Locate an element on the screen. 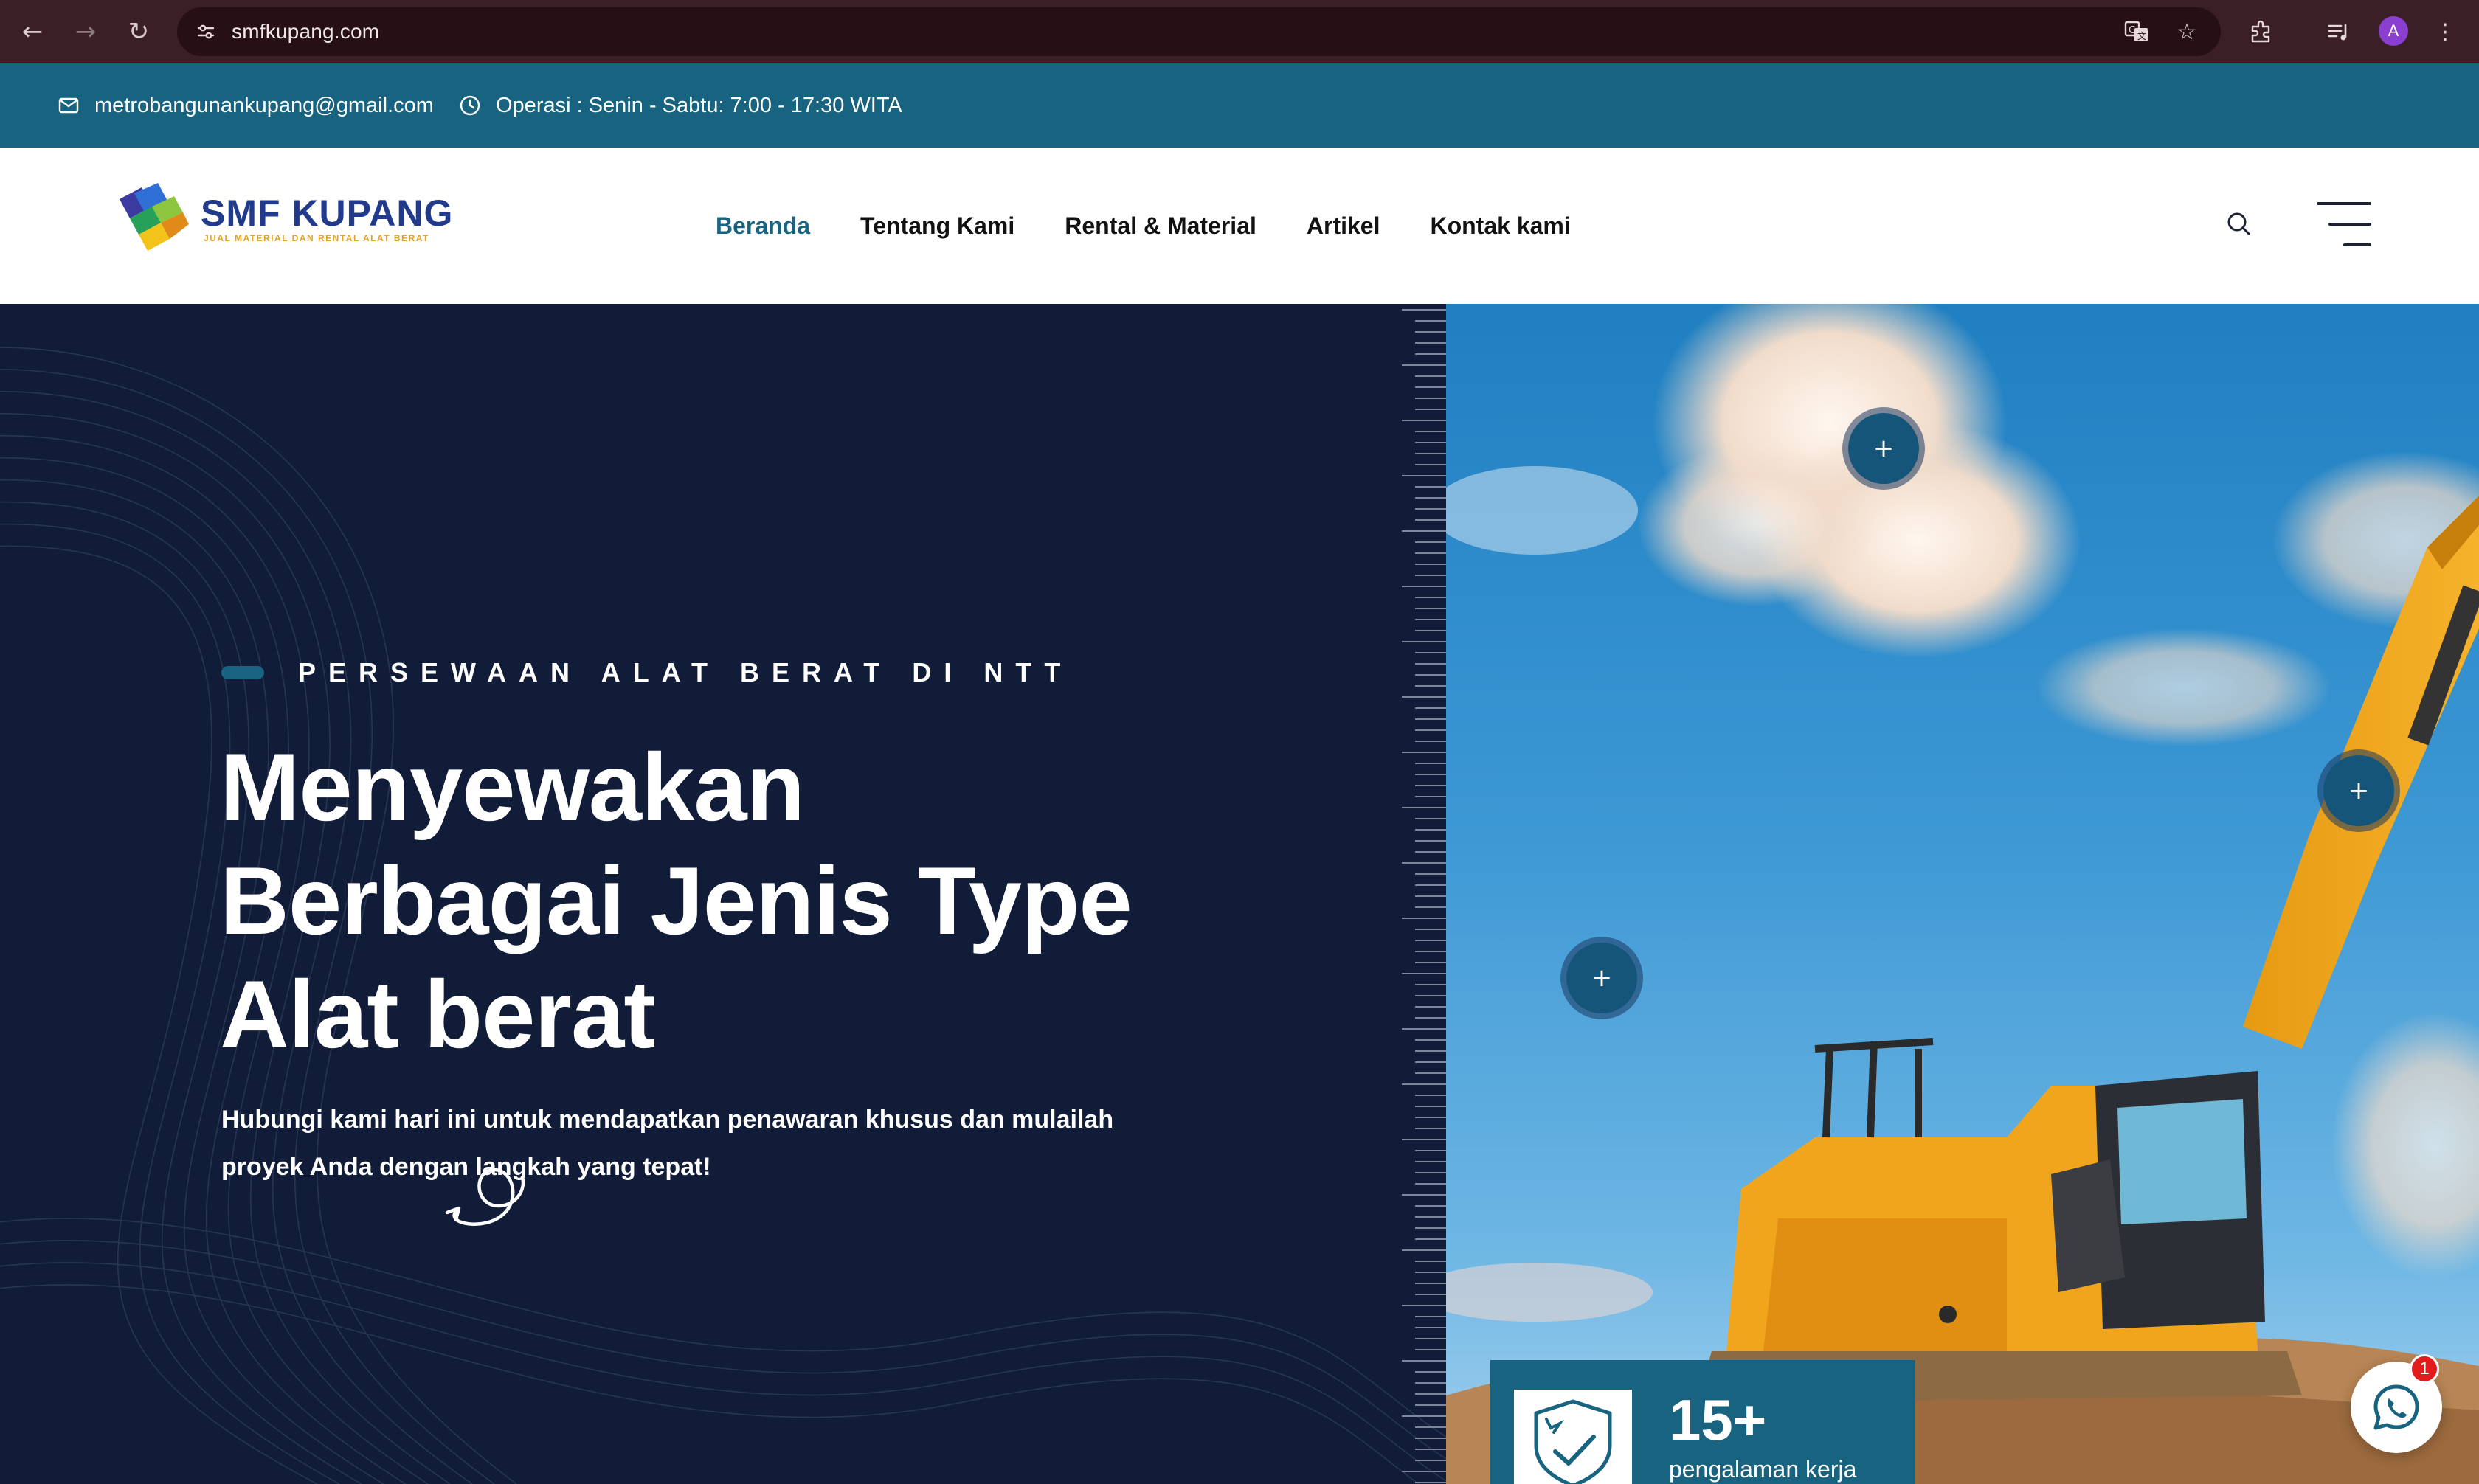  nav-item-tentang-kami: Tentang Kami is located at coordinates (937, 226).